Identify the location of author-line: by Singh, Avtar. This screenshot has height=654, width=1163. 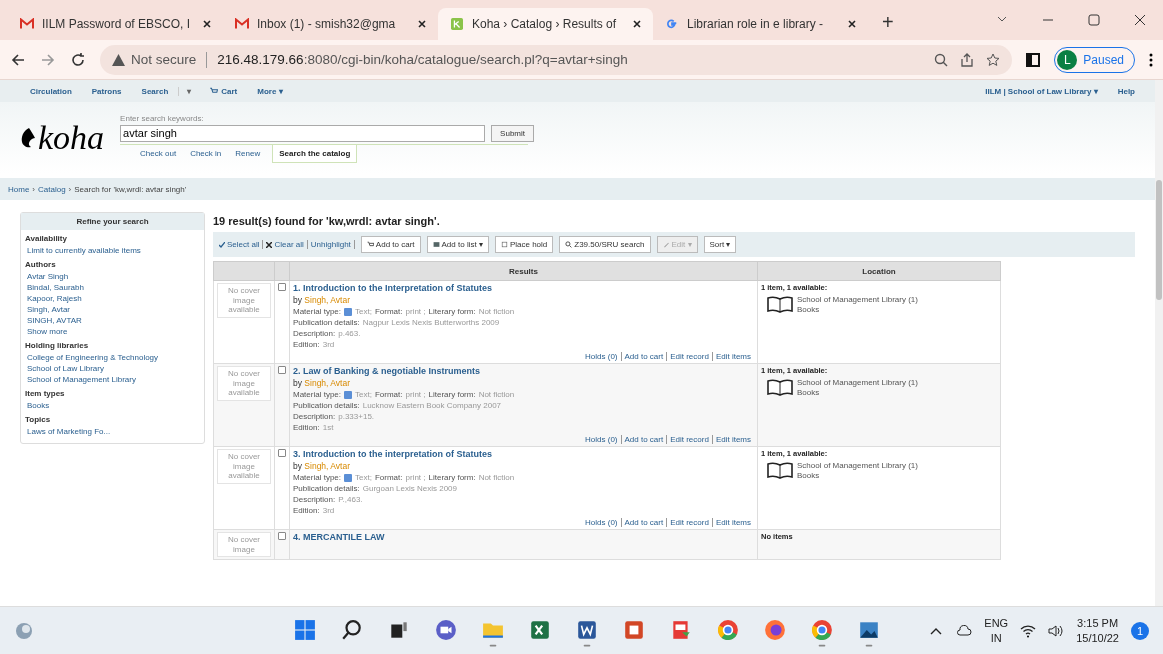
(322, 466).